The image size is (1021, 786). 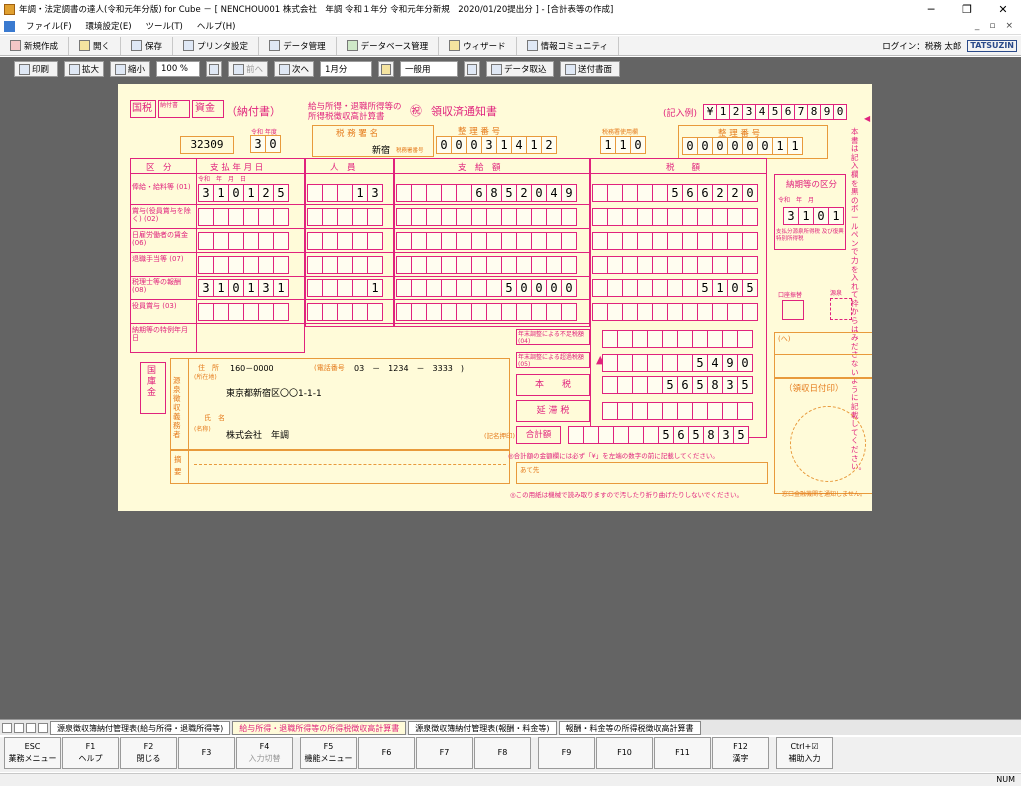 I want to click on entaizei-cells, so click(x=677, y=411).